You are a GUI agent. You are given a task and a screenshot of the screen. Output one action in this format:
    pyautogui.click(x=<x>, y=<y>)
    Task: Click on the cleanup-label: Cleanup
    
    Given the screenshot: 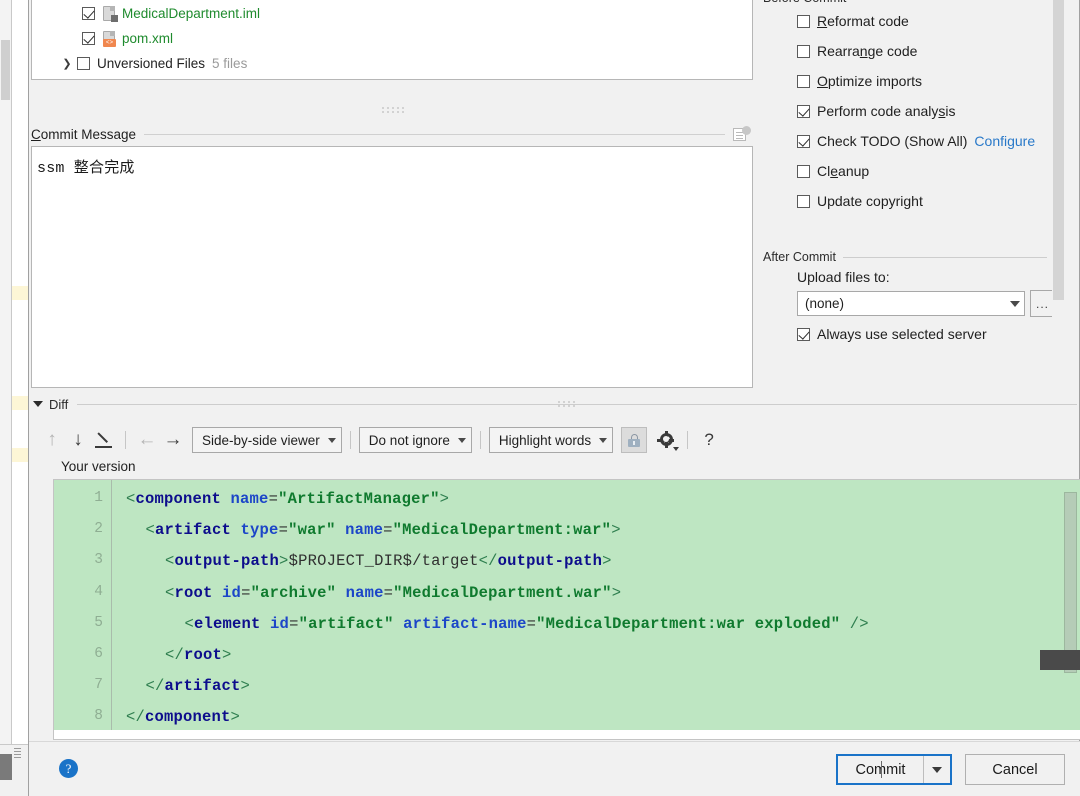 What is the action you would take?
    pyautogui.click(x=843, y=171)
    